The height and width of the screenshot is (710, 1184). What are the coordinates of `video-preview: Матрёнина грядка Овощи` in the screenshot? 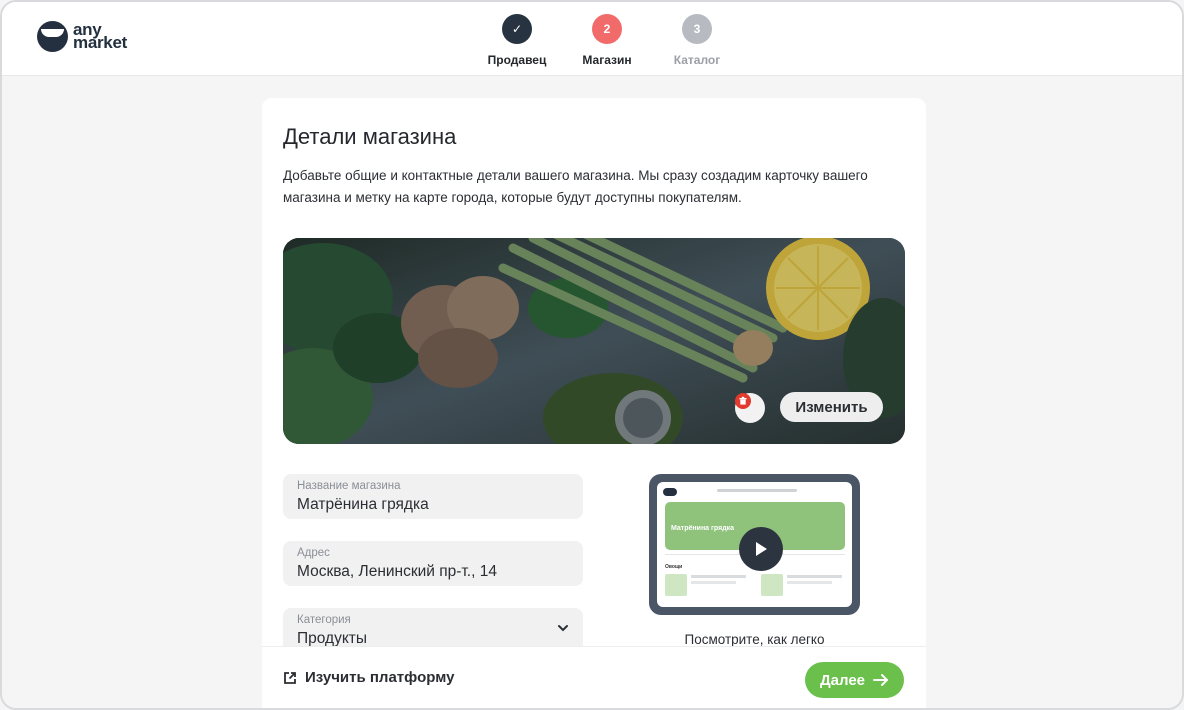 It's located at (754, 544).